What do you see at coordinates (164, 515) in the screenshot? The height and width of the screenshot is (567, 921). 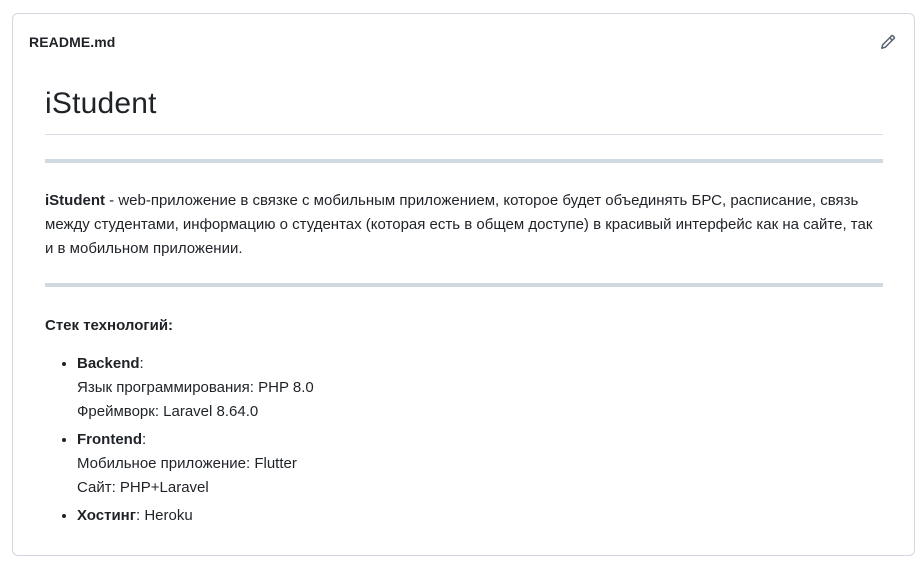 I see `stack-item-suffix: : Heroku` at bounding box center [164, 515].